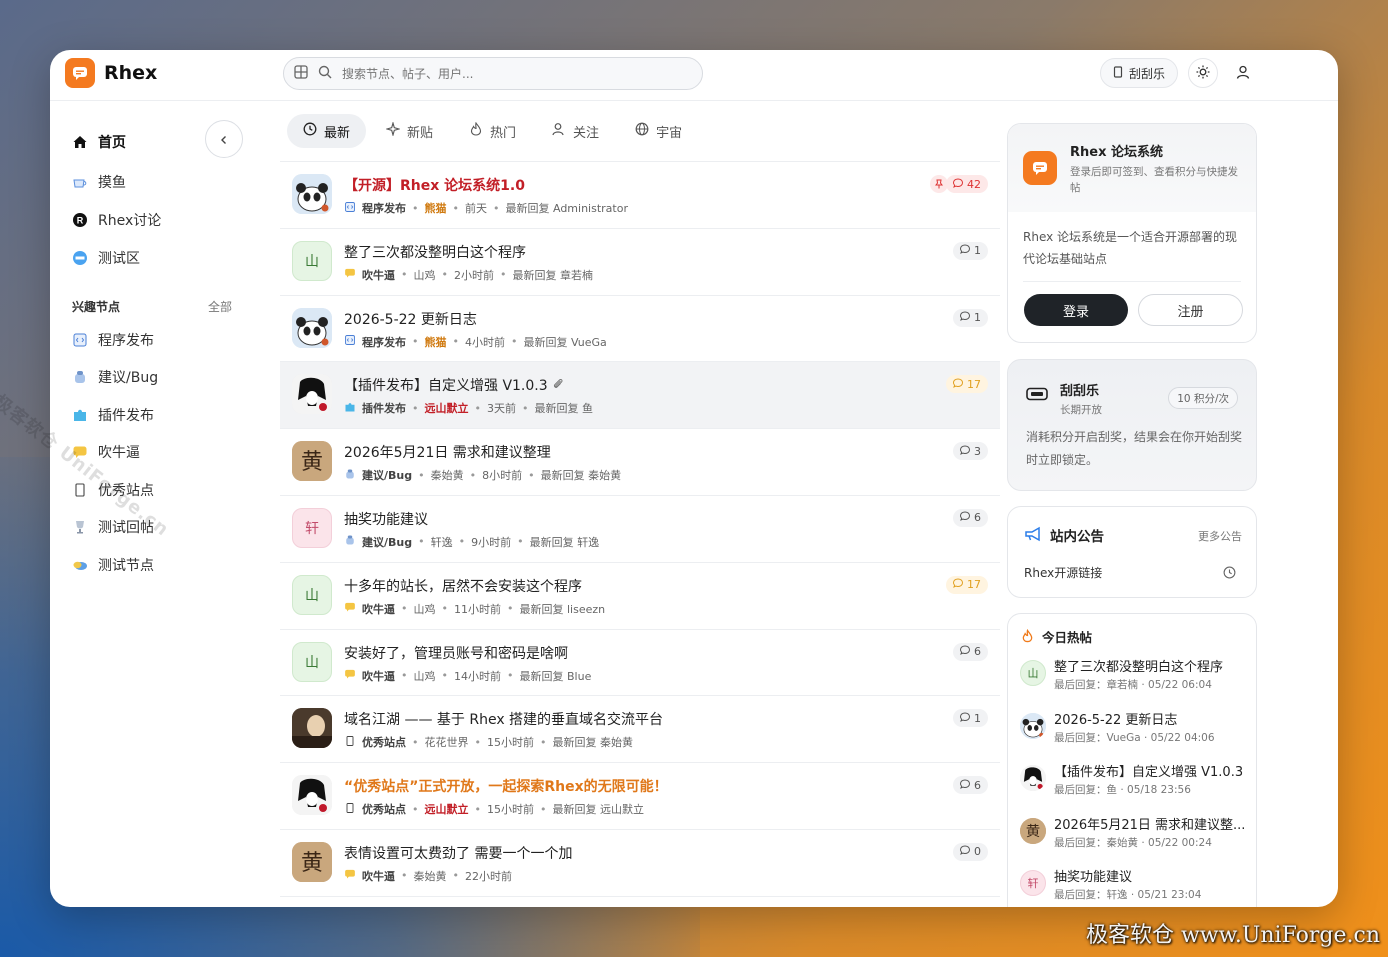  Describe the element at coordinates (503, 719) in the screenshot. I see `post-title: 域名江湖 —— 基于 Rhex 搭建的垂直域名交流平台` at that location.